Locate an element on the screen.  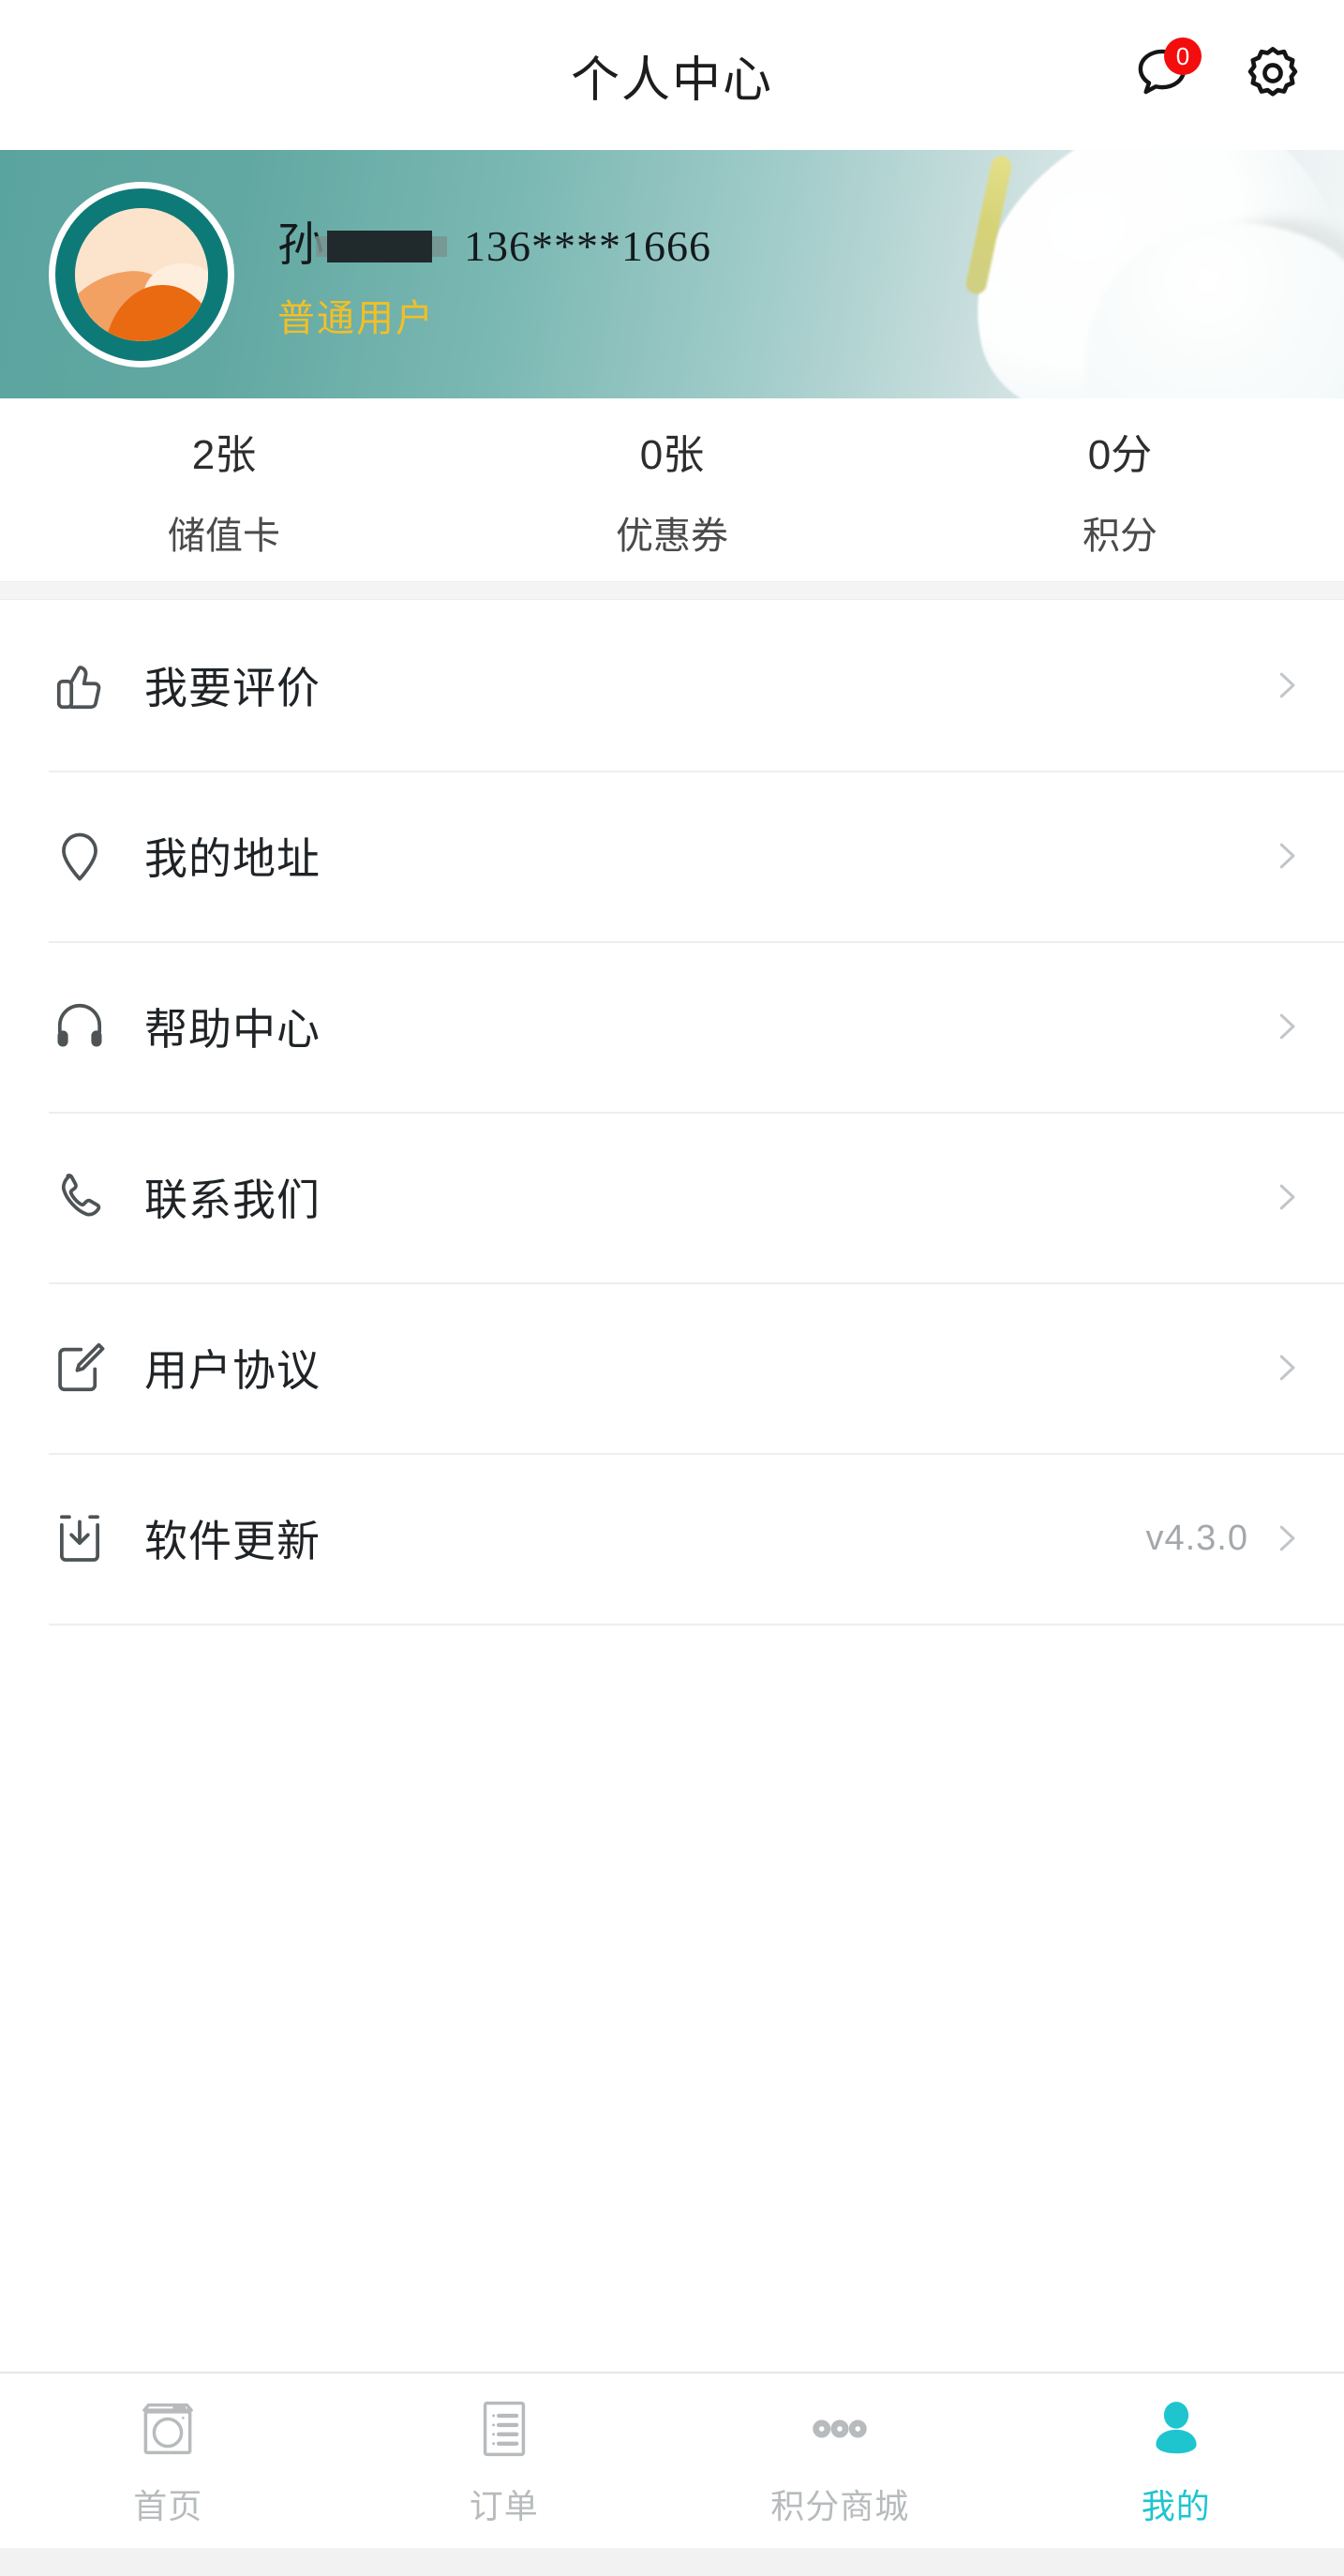
tab-mine: 我的 is located at coordinates (1176, 2461).